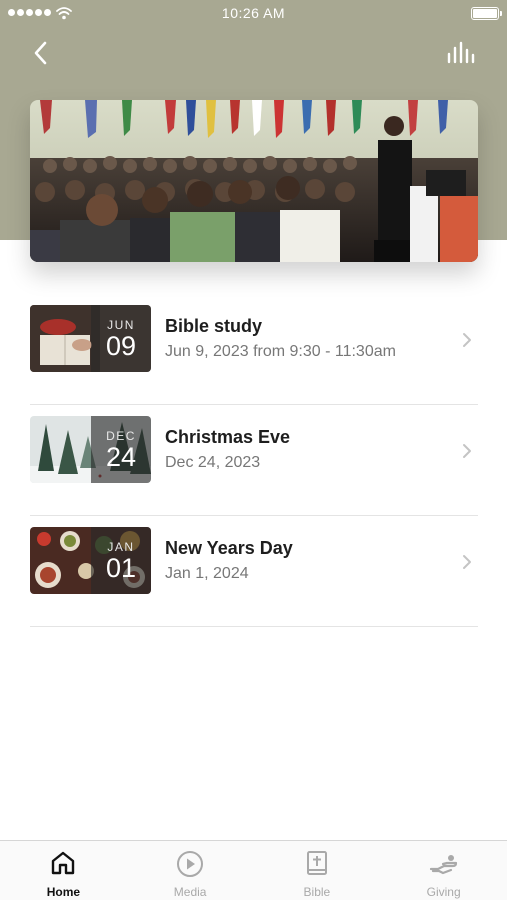 The width and height of the screenshot is (507, 900). Describe the element at coordinates (90, 338) in the screenshot. I see `event-thumbnail: JUN 09` at that location.